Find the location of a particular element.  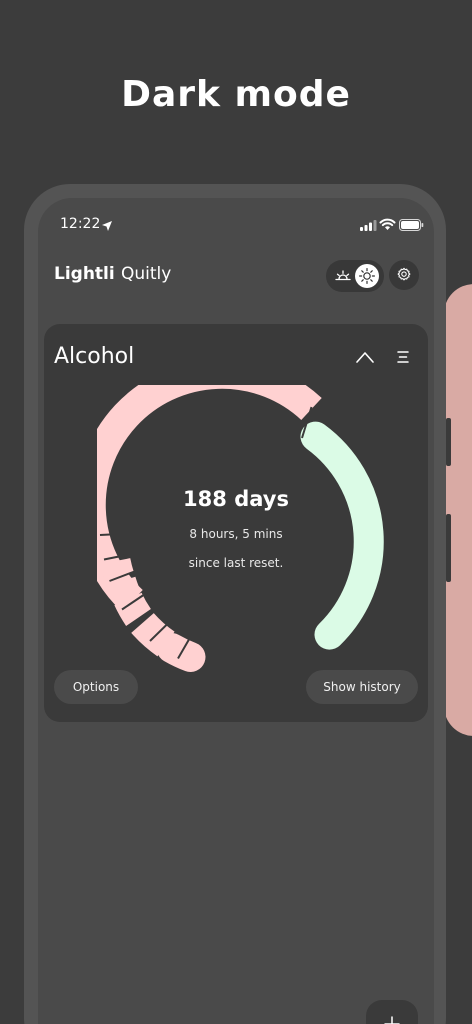

signal-icon is located at coordinates (368, 225).